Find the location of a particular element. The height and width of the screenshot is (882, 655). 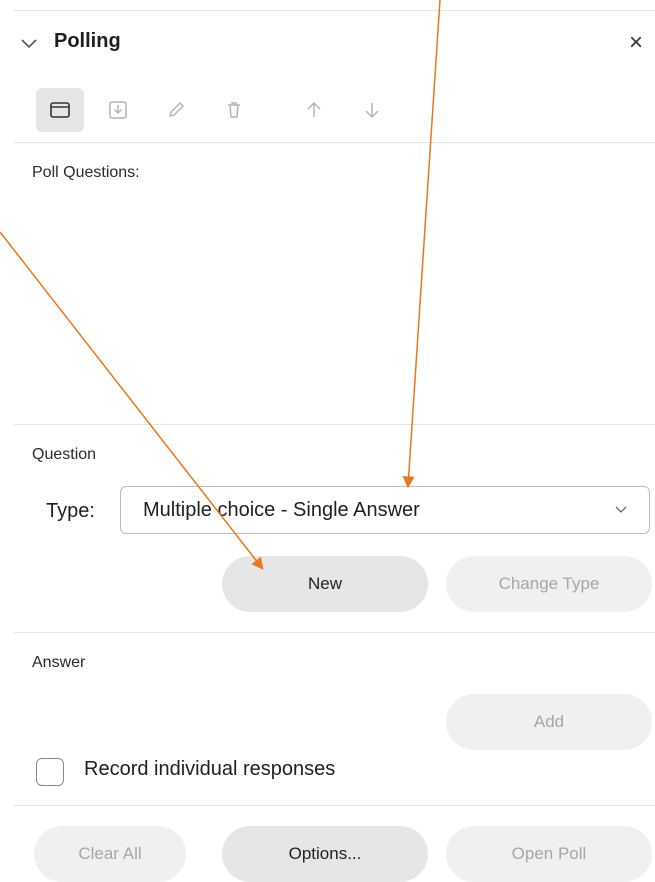

annotation-arrow-to-type is located at coordinates (421, 244).